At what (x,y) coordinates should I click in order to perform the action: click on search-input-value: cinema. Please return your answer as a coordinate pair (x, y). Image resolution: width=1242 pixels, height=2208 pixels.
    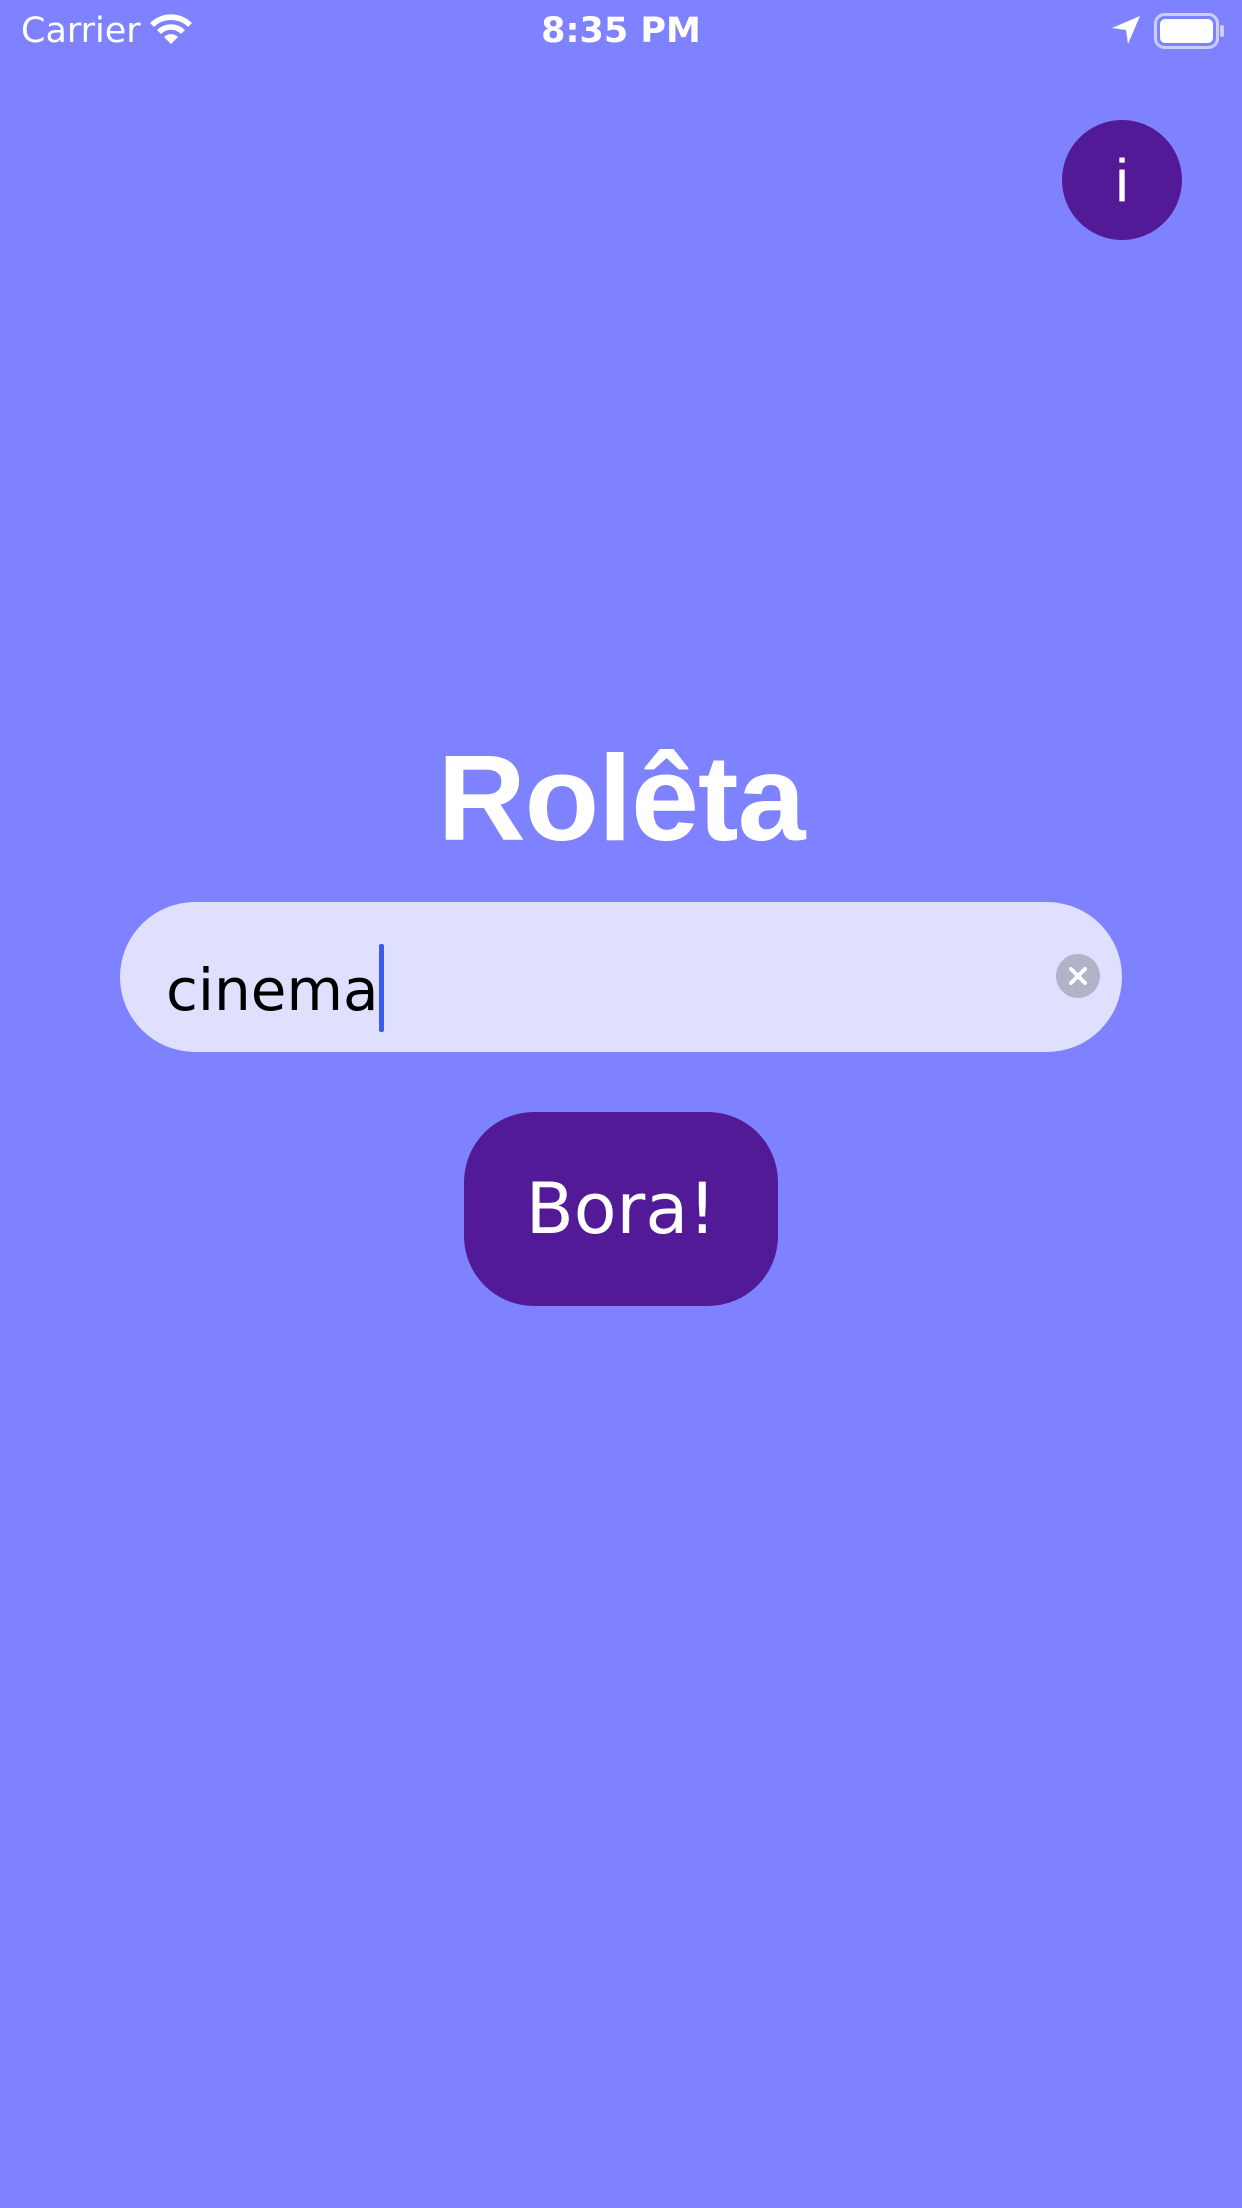
    Looking at the image, I should click on (275, 988).